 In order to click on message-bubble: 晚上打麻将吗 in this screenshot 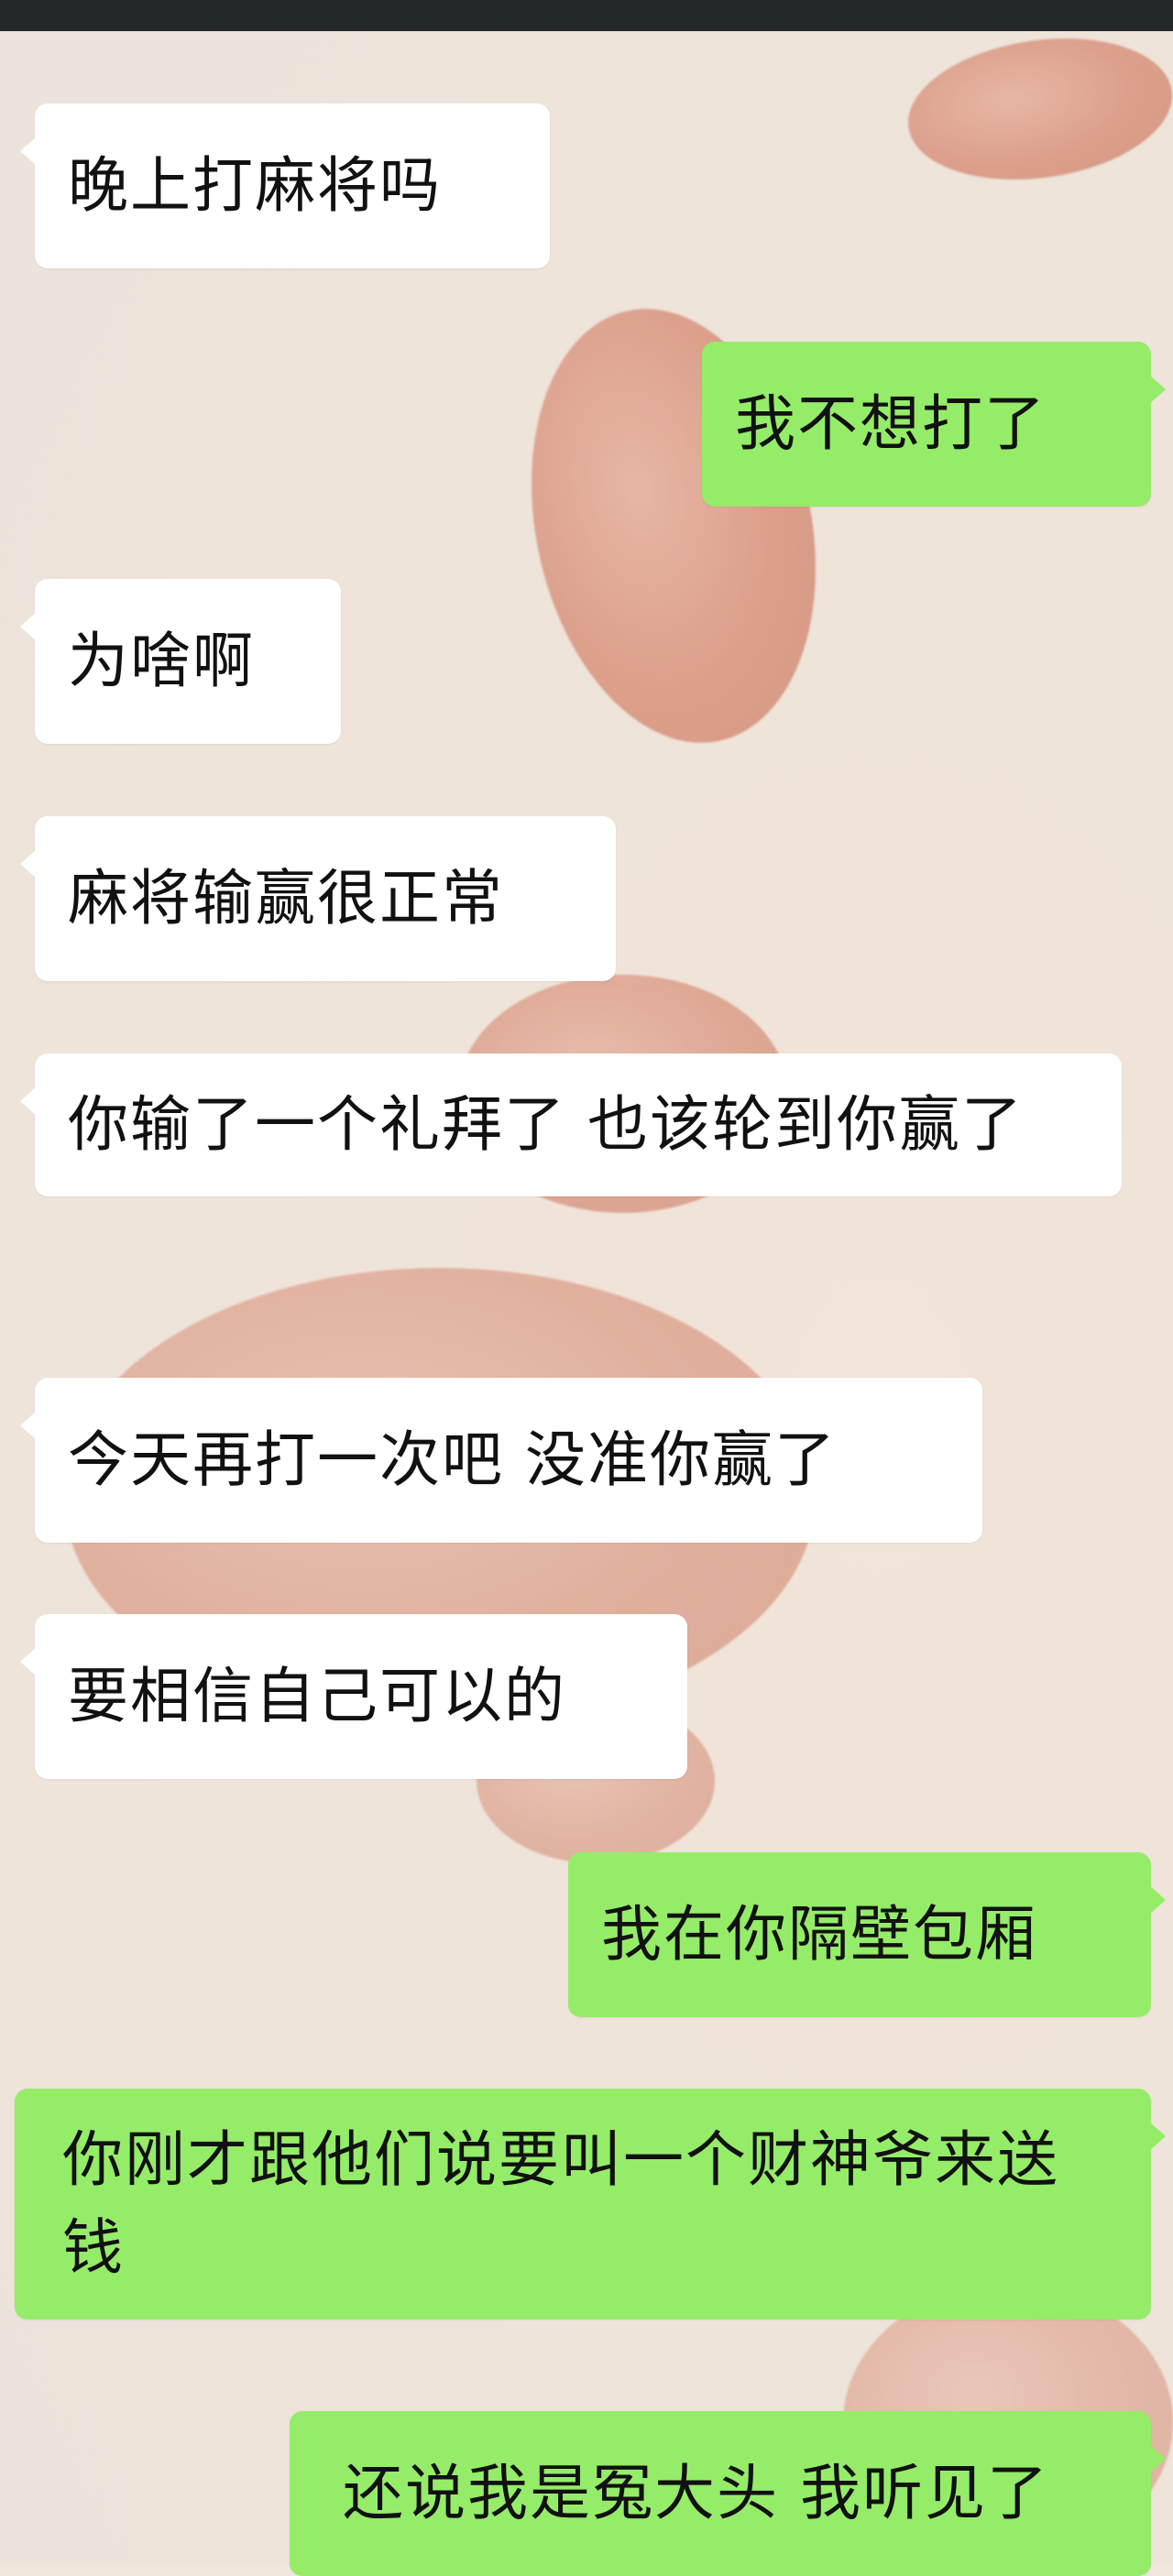, I will do `click(285, 186)`.